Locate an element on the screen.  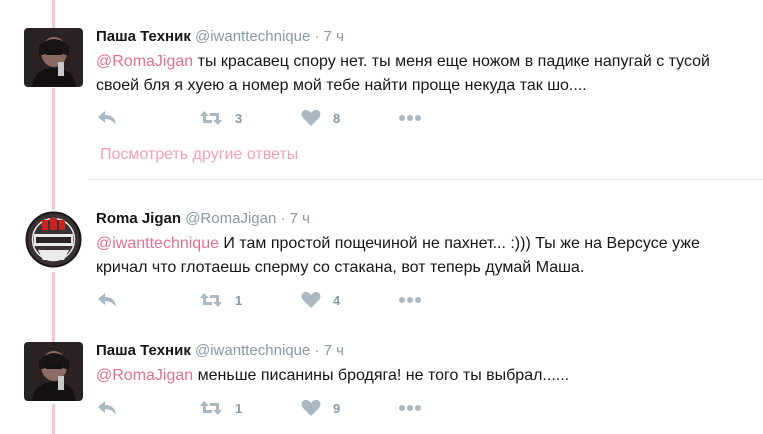
retweet-button: 3 is located at coordinates (220, 118).